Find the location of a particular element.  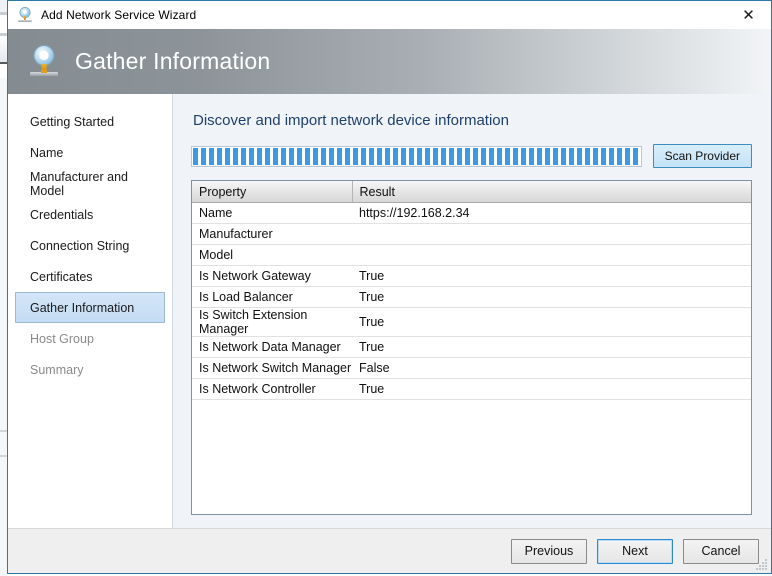

sidebar-item-label: Host Group is located at coordinates (62, 338).